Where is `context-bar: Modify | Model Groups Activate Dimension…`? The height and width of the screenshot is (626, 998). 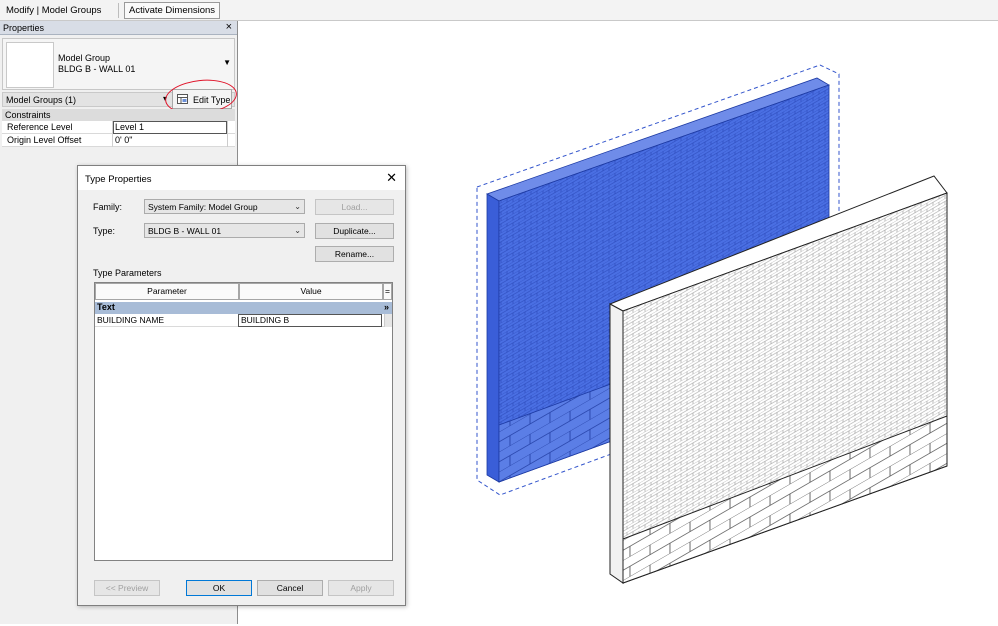 context-bar: Modify | Model Groups Activate Dimension… is located at coordinates (499, 10).